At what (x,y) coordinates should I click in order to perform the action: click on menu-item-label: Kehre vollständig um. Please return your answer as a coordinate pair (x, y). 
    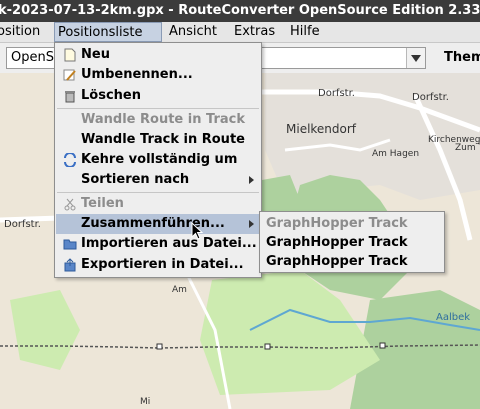
    Looking at the image, I should click on (159, 159).